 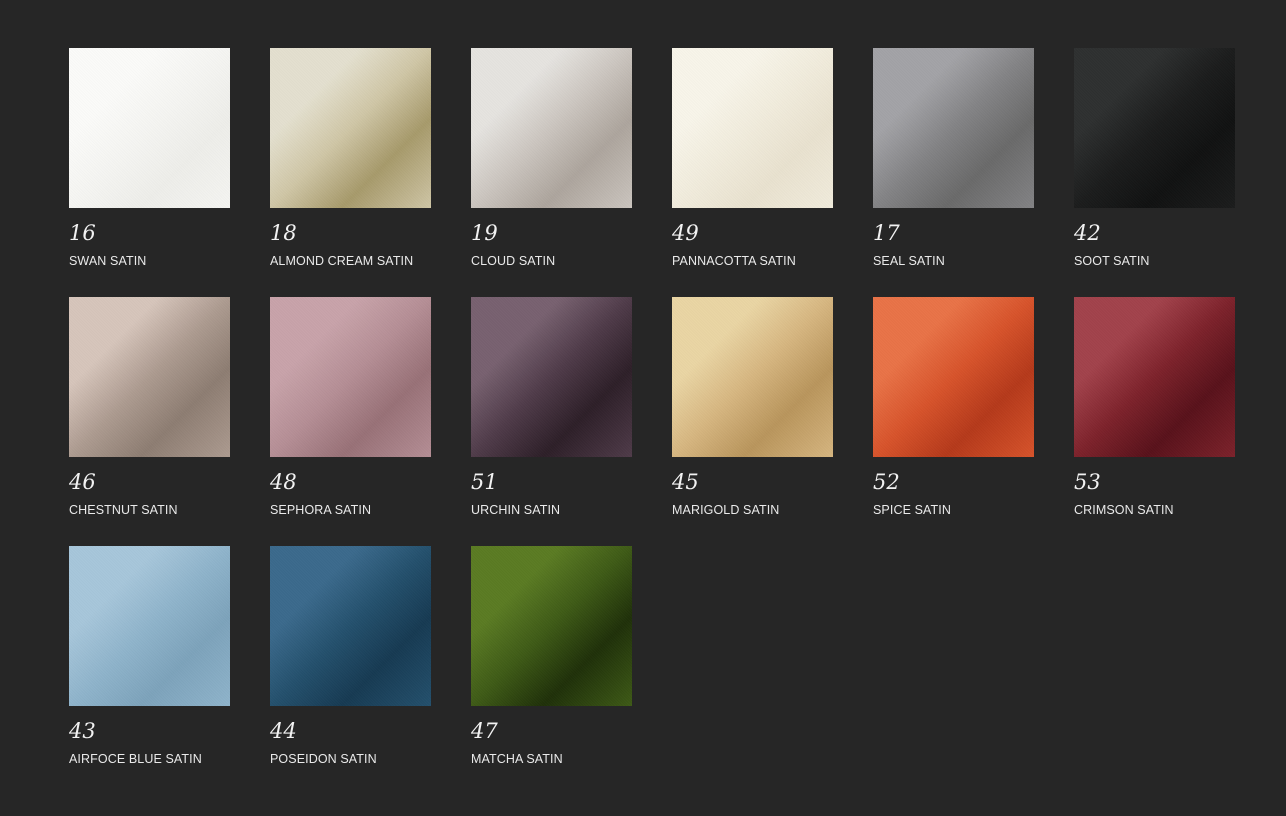 I want to click on swatch-name: CLOUD SATIN, so click(x=513, y=261).